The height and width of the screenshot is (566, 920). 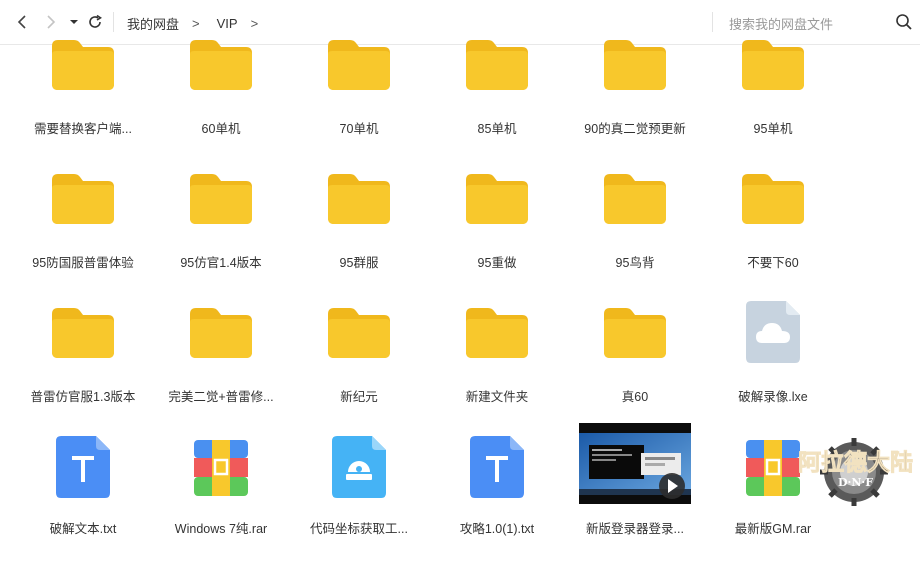 What do you see at coordinates (359, 397) in the screenshot?
I see `file-name: 新纪元` at bounding box center [359, 397].